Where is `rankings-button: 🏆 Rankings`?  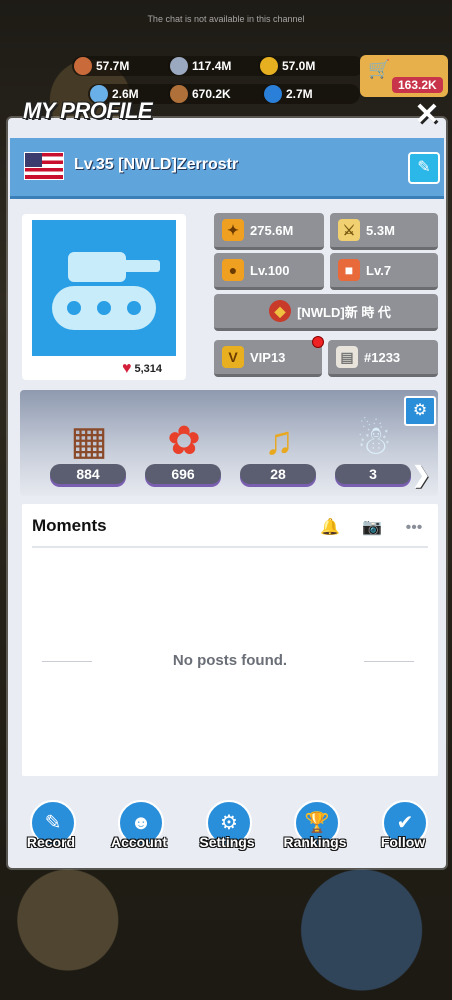
rankings-button: 🏆 Rankings is located at coordinates (314, 827).